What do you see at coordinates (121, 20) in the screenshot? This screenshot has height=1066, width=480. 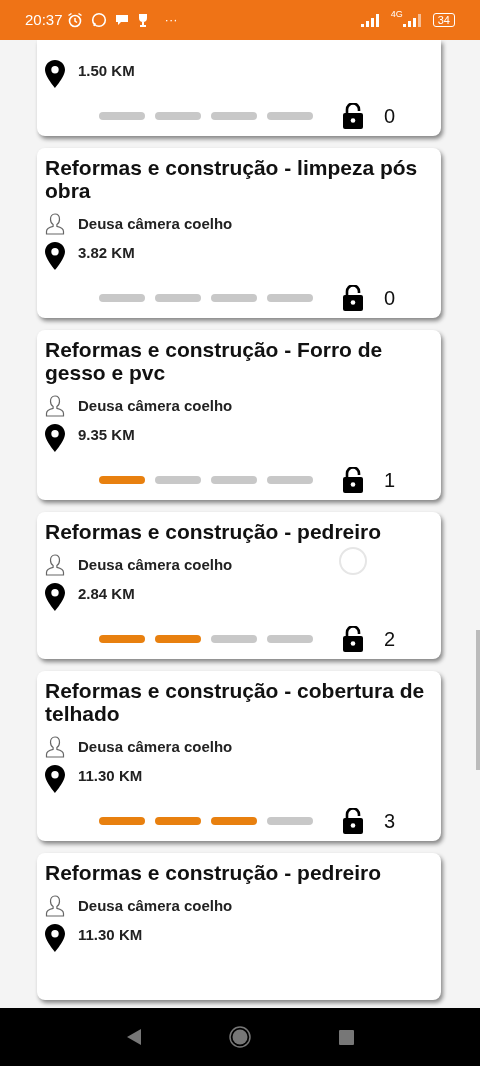 I see `message-icon` at bounding box center [121, 20].